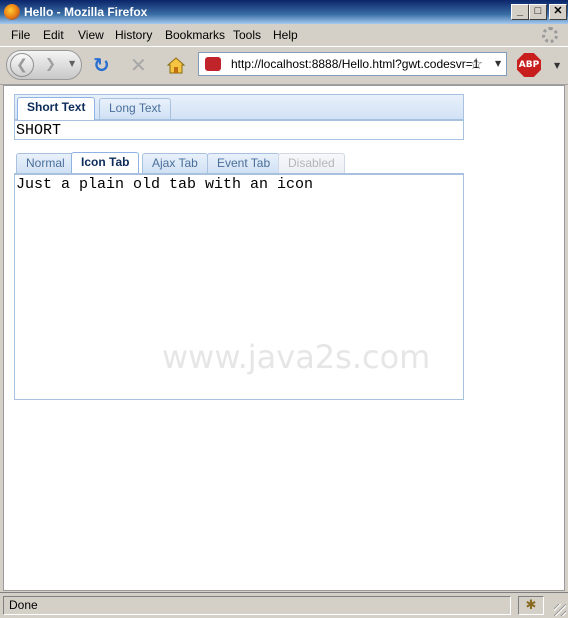 This screenshot has height=618, width=568. I want to click on tab-long-text: Long Text, so click(135, 108).